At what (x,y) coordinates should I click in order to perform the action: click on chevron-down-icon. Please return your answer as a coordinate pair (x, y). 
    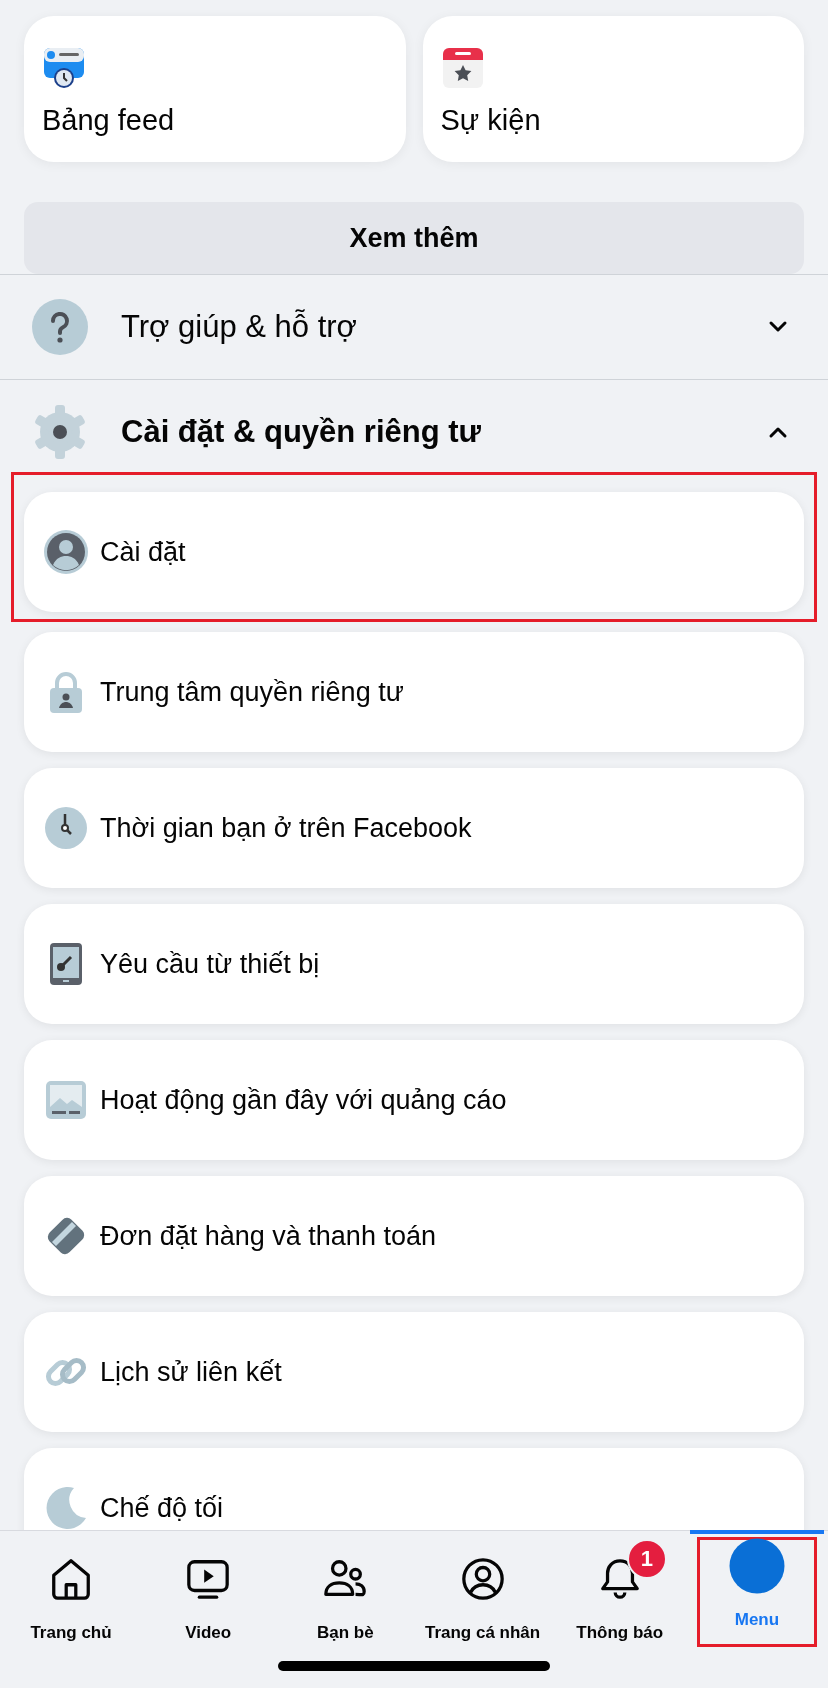
    Looking at the image, I should click on (778, 327).